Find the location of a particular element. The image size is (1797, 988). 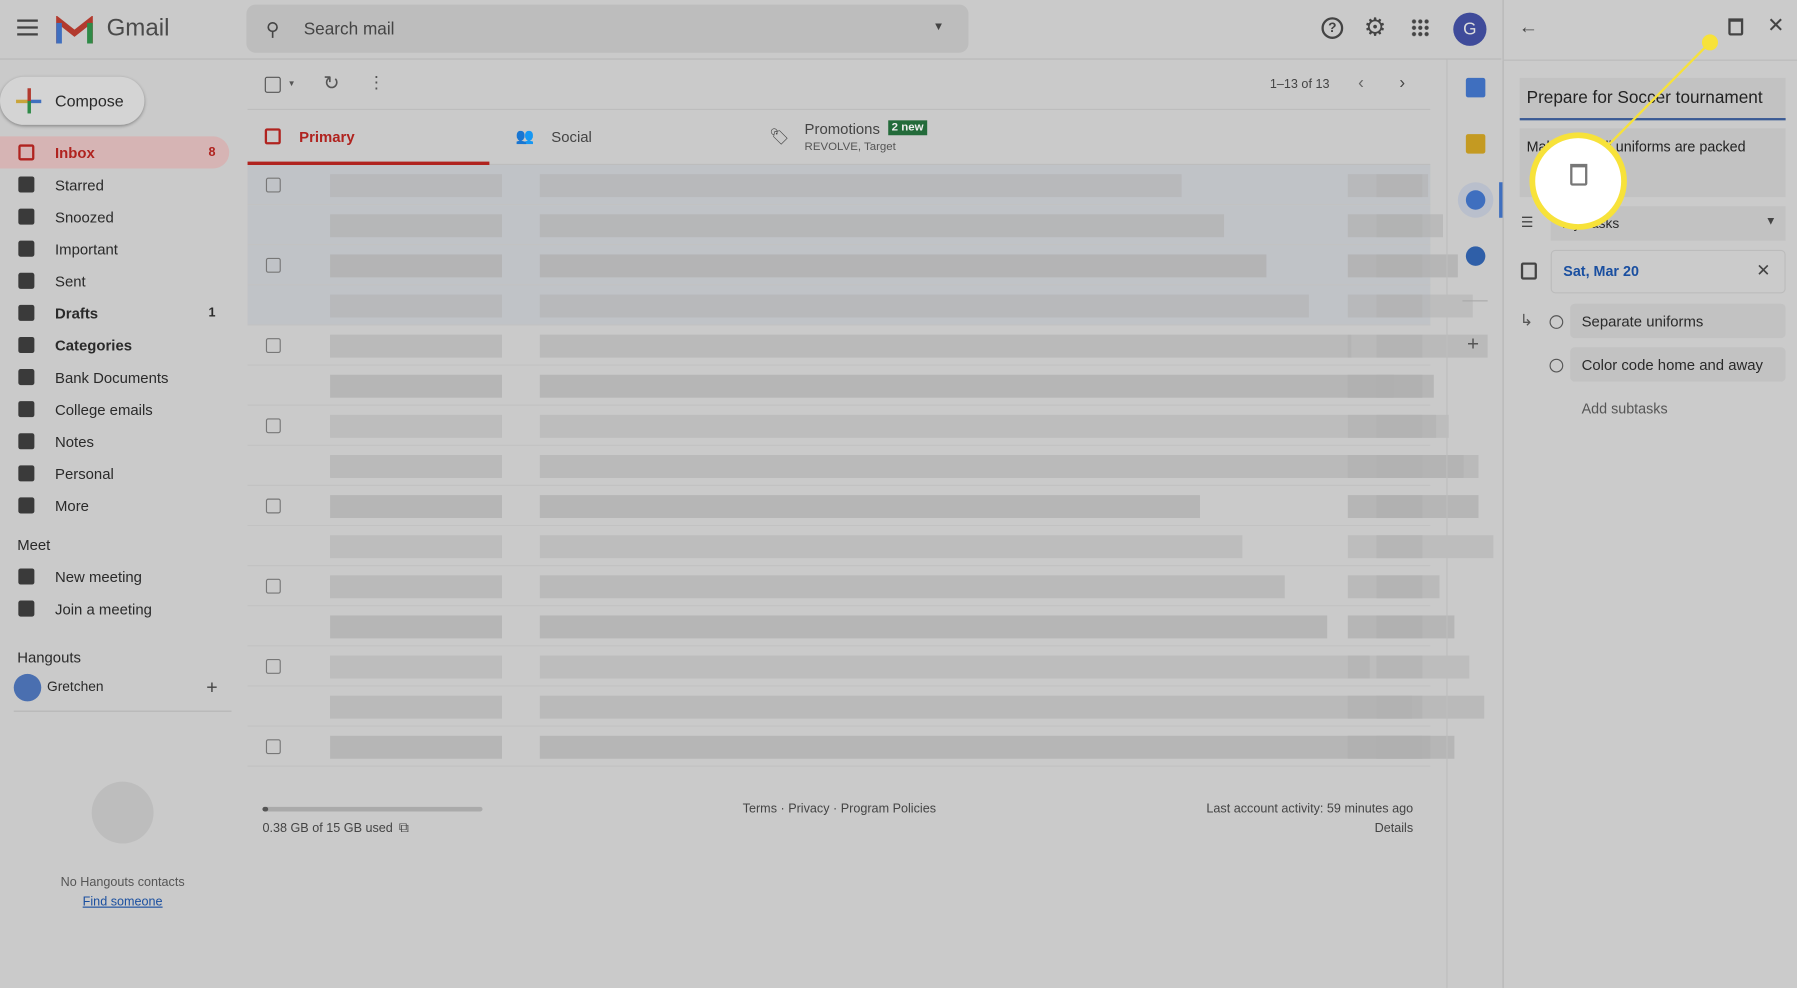

callout-line is located at coordinates (1657, 95).